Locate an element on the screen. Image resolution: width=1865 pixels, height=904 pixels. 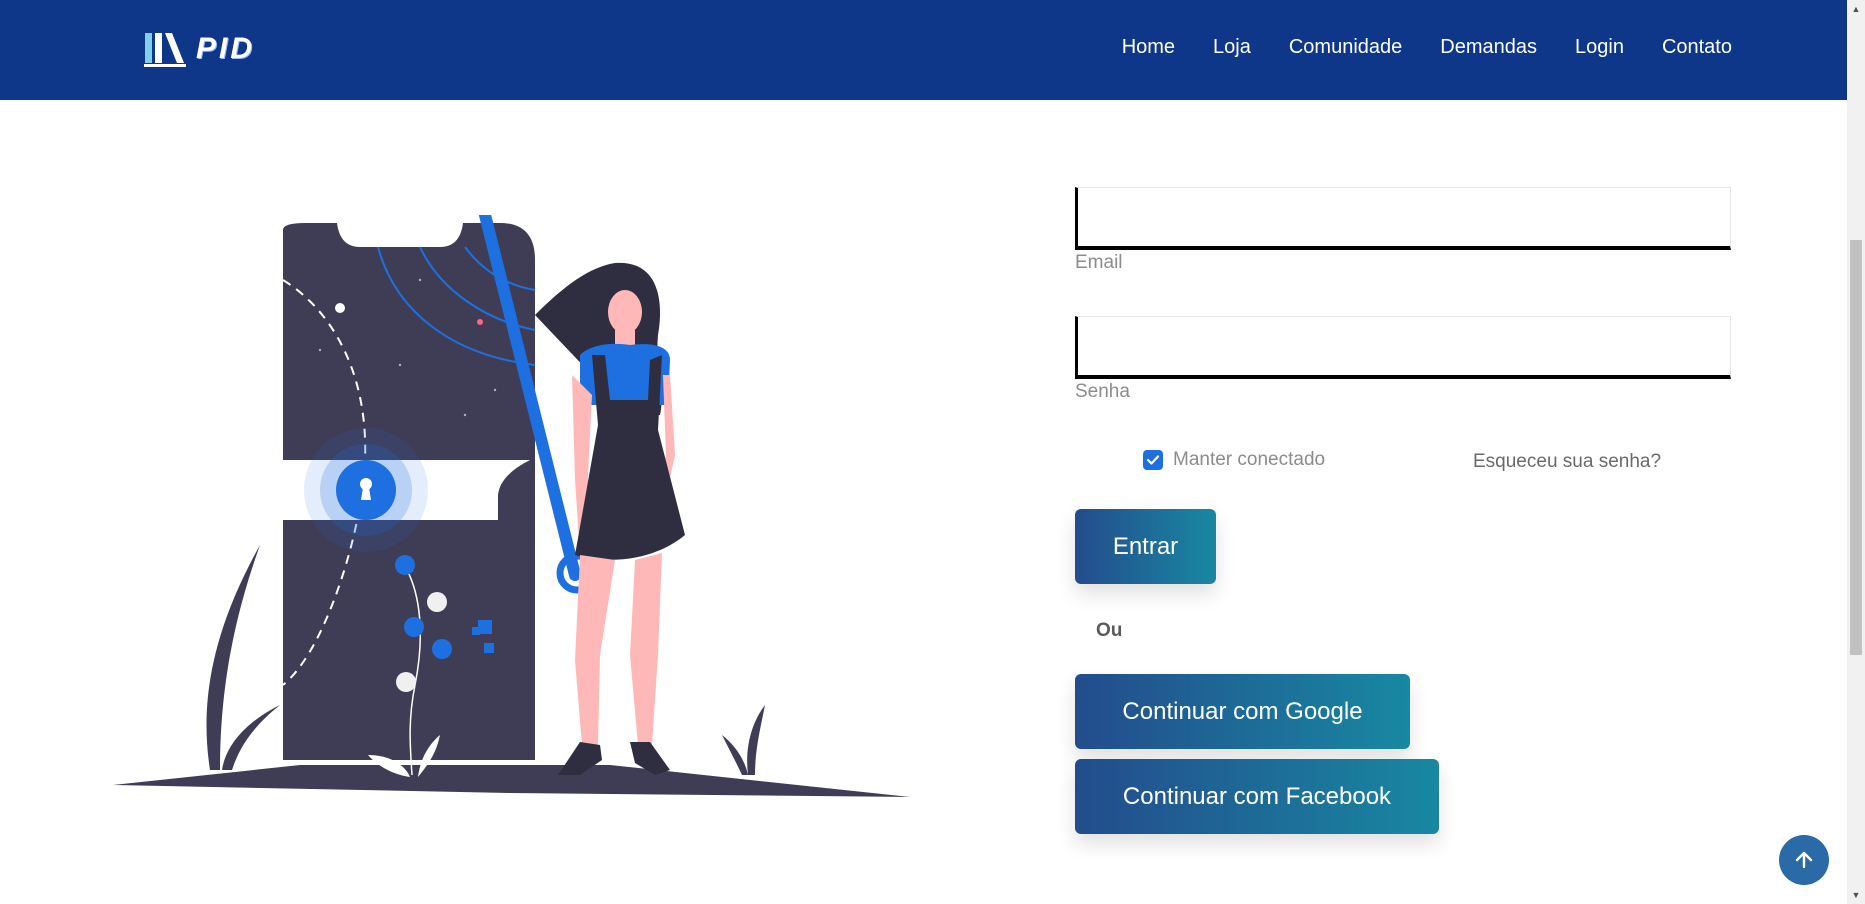
leaf-left-tall is located at coordinates (233, 657).